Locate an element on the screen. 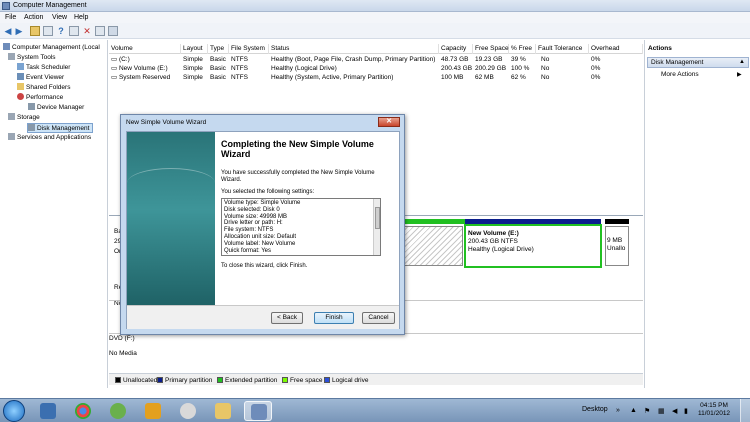 The image size is (750, 422). cell-type: Basic is located at coordinates (218, 68).